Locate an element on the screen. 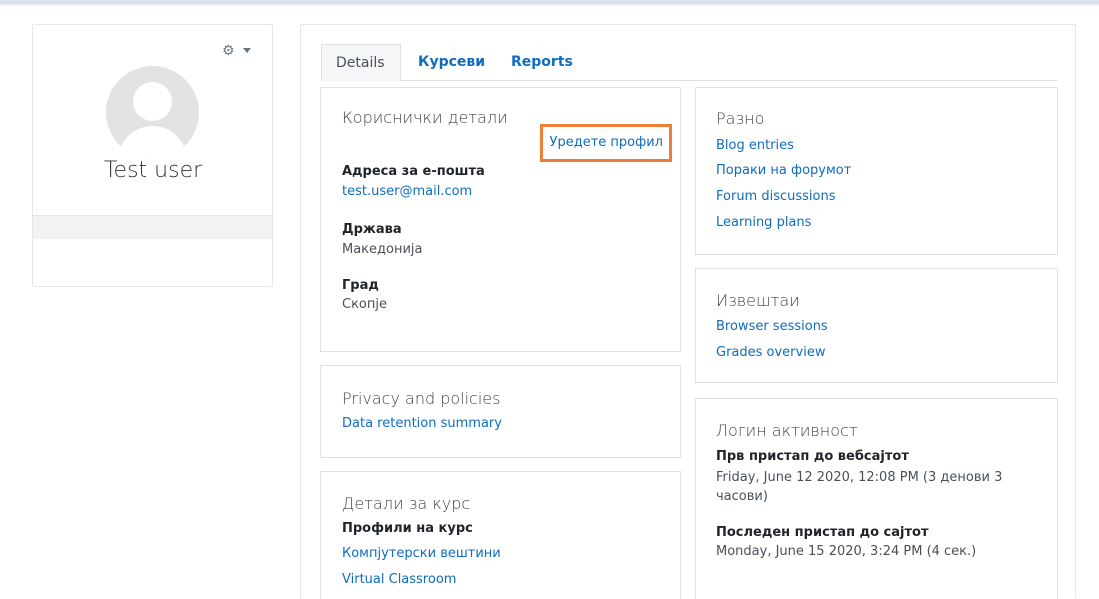 The image size is (1099, 599). reports-title: Извештаи is located at coordinates (758, 300).